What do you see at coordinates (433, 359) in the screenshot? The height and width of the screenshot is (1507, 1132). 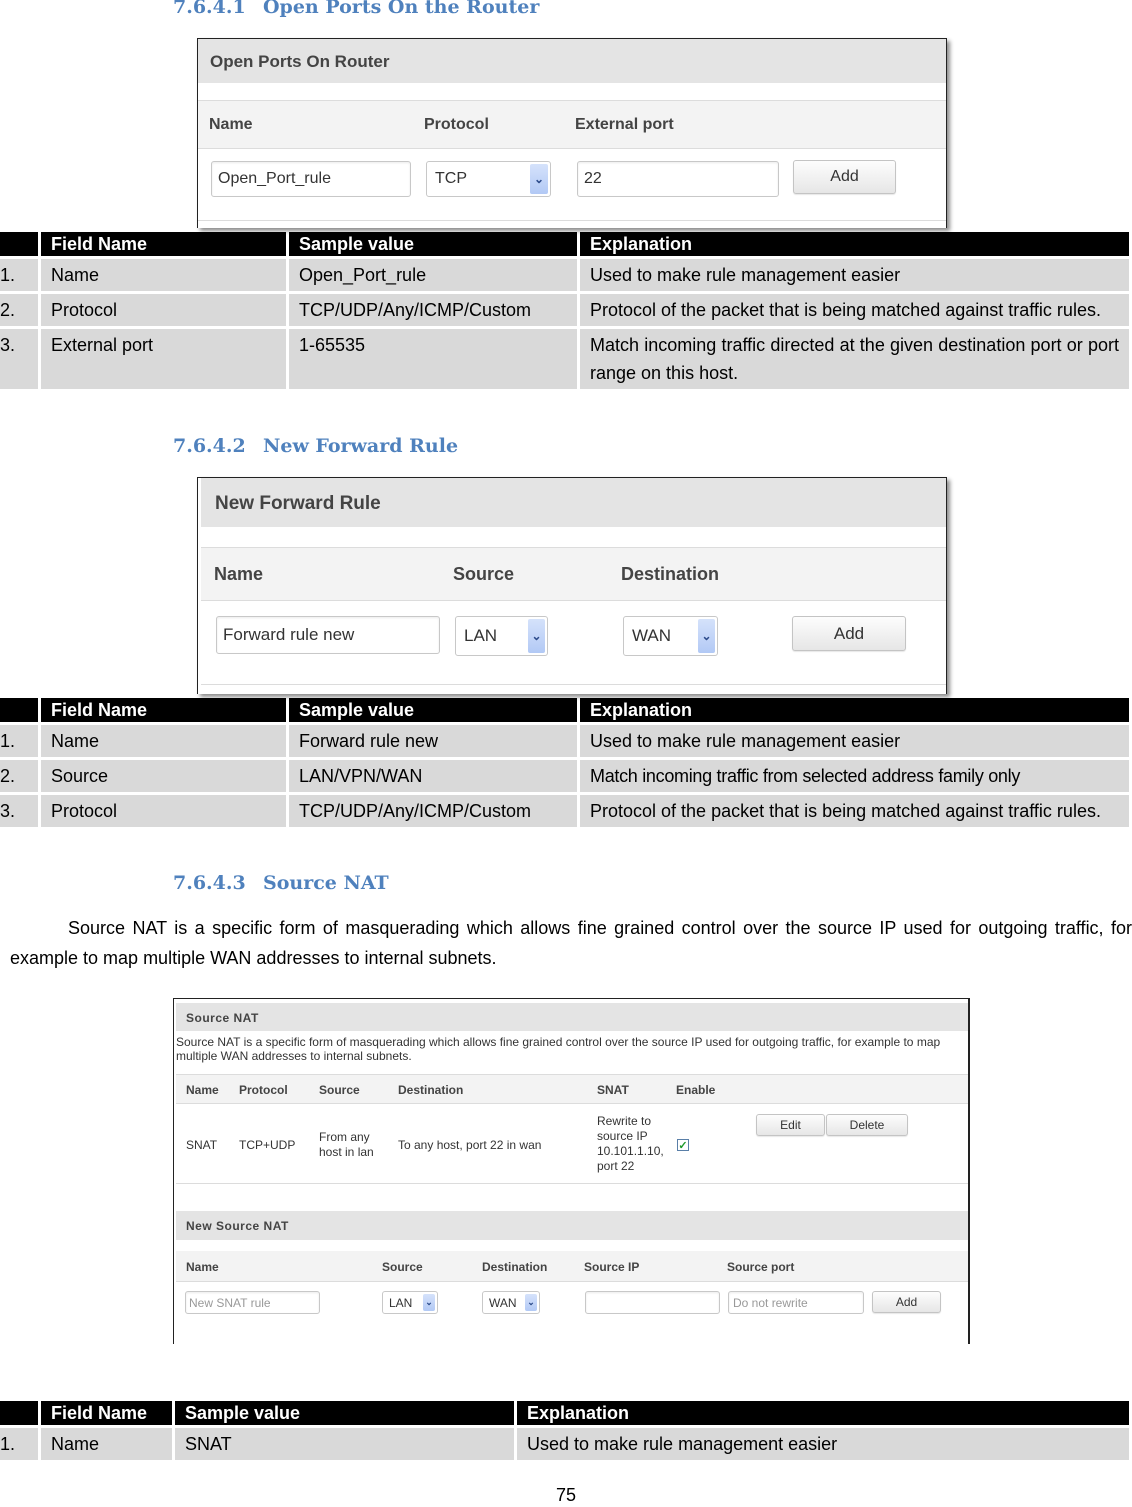 I see `sample-value: 1-65535` at bounding box center [433, 359].